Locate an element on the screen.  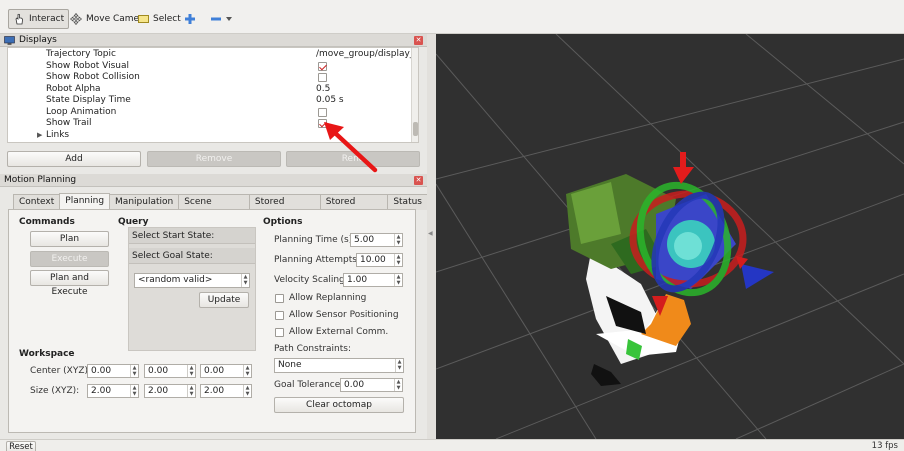
toolbar: Interact Move Camera Select is located at coordinates (452, 17).